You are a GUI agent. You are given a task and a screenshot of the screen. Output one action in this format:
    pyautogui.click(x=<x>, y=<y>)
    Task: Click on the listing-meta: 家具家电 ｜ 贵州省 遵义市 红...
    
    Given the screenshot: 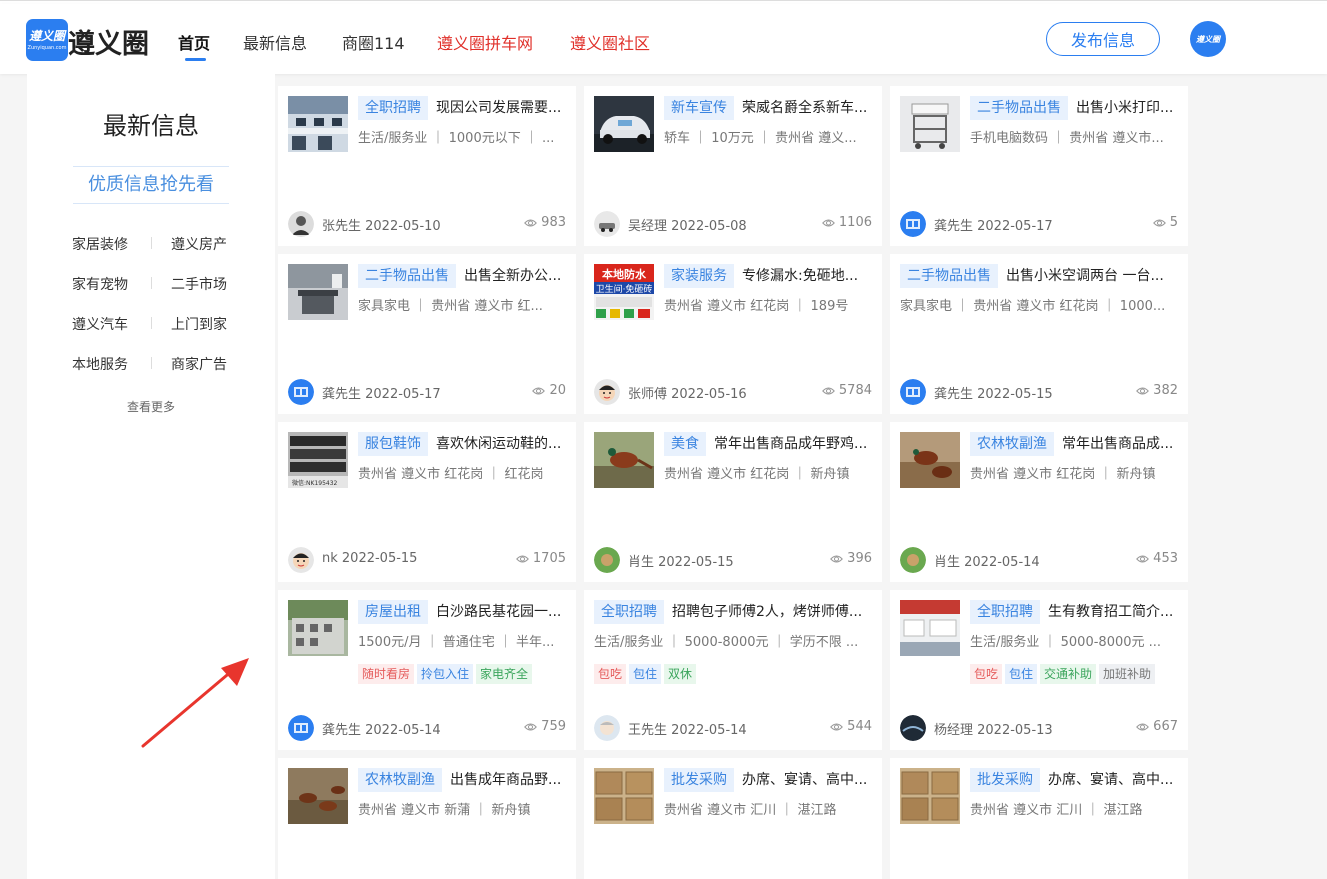 What is the action you would take?
    pyautogui.click(x=450, y=306)
    